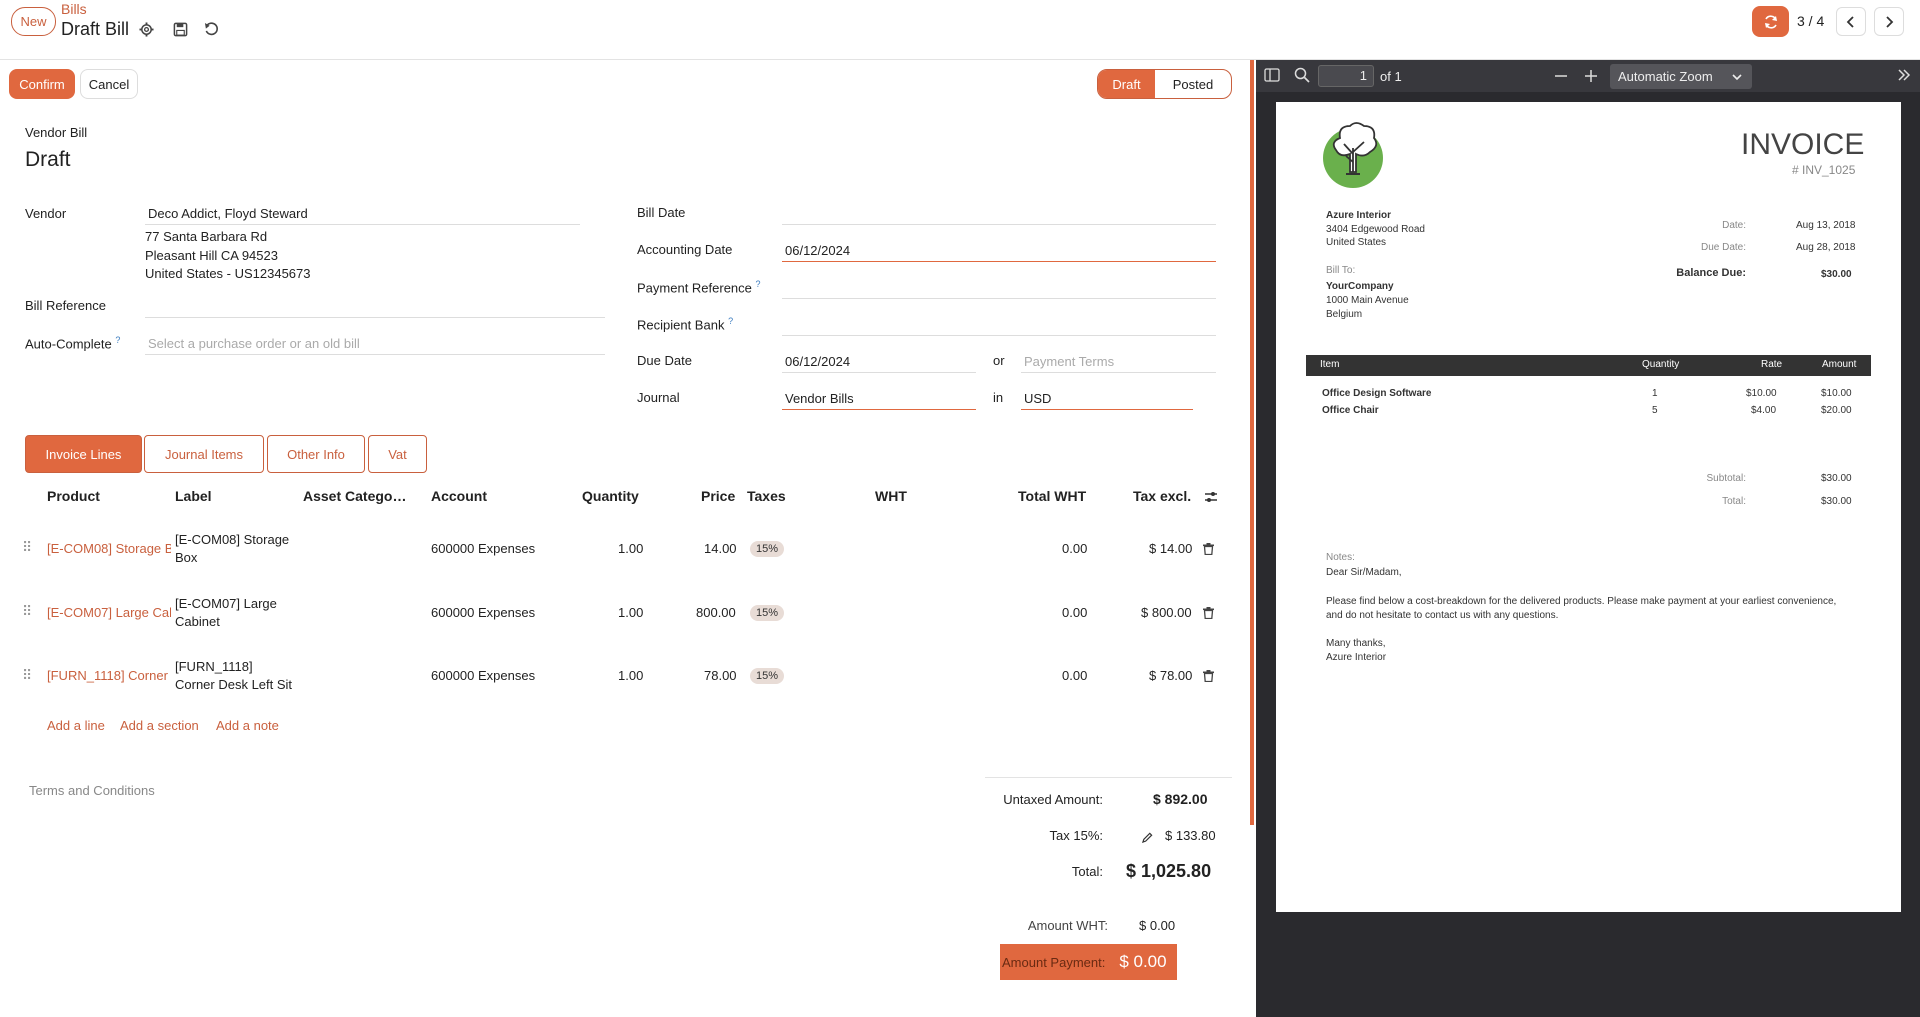  I want to click on column-header-label: Label, so click(193, 496).